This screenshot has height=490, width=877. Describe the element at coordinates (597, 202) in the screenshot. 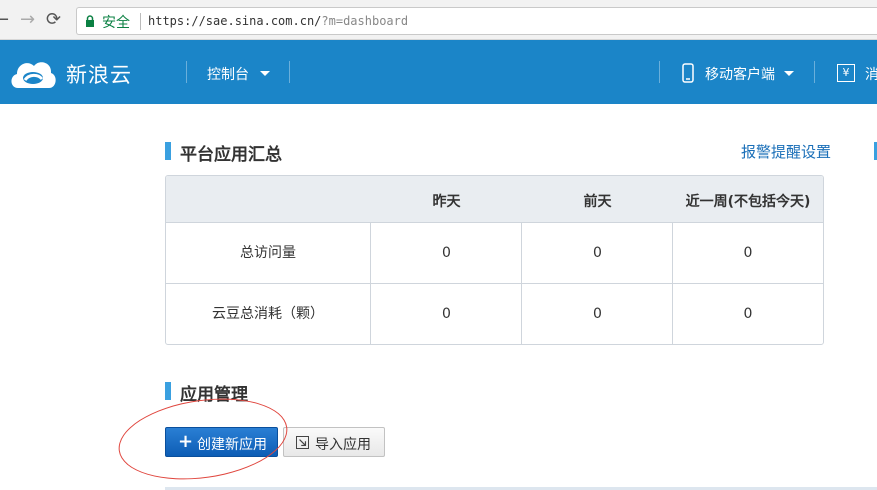

I see `column-header: 前天` at that location.